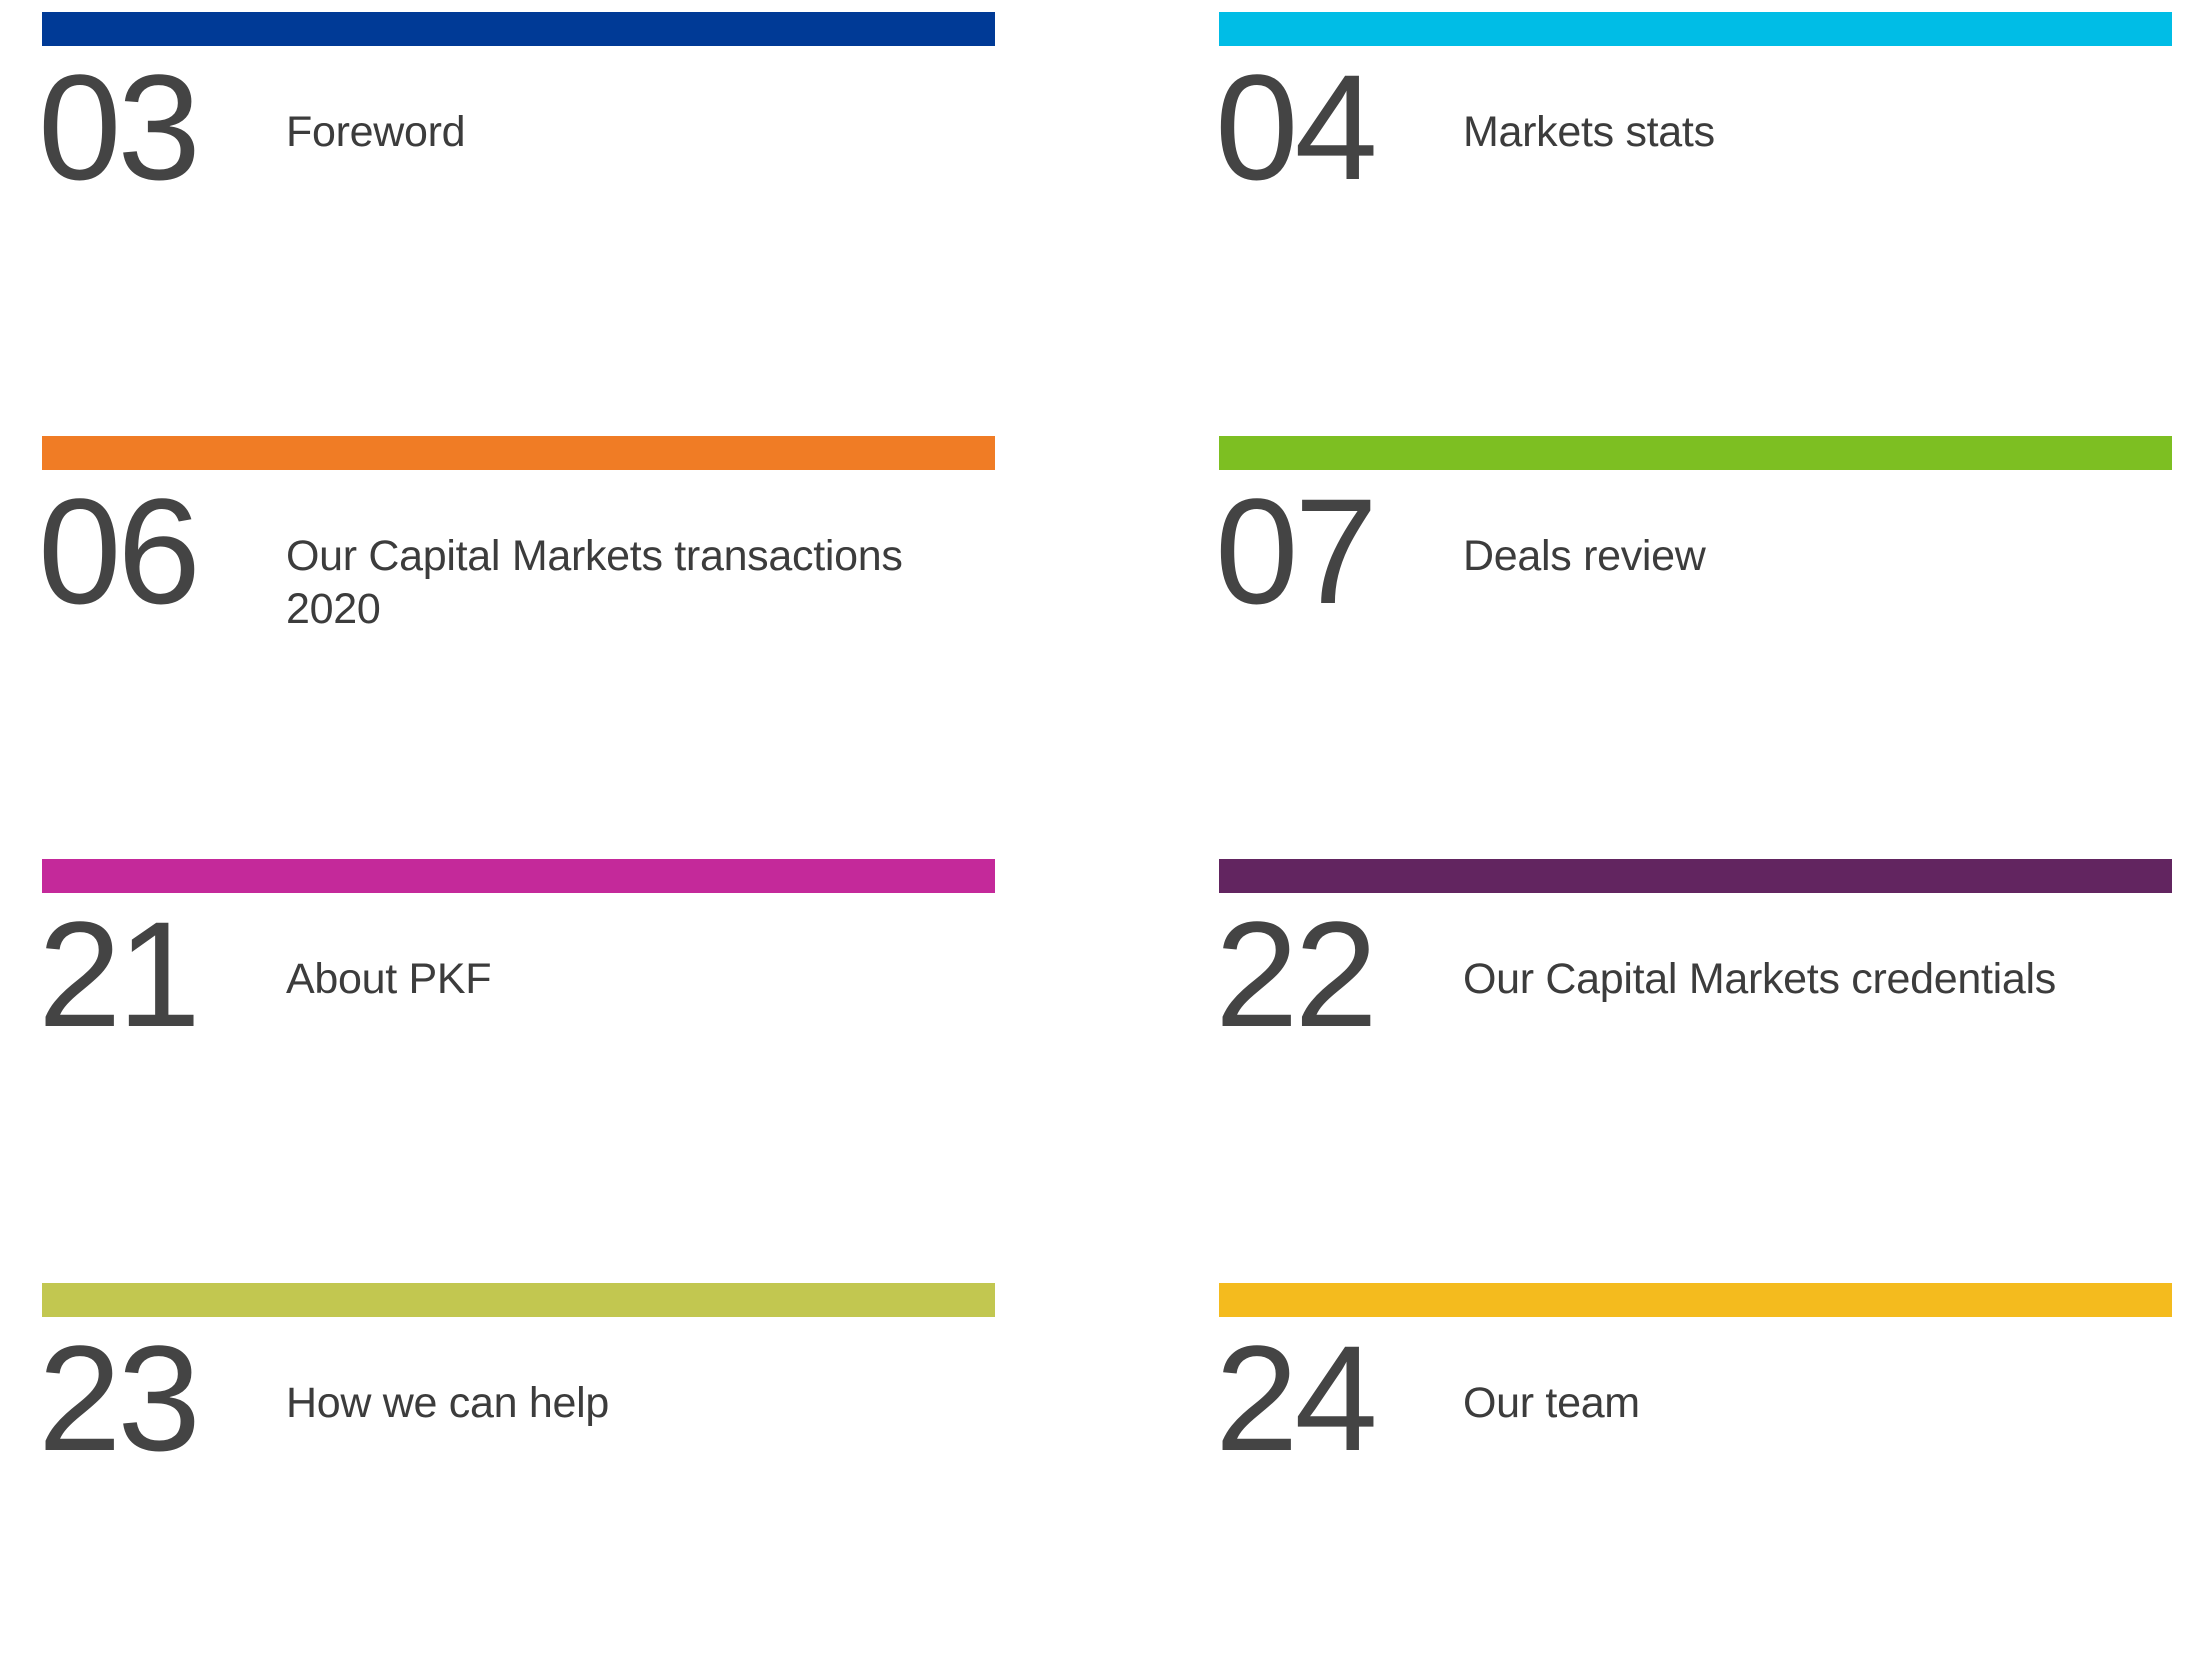 This screenshot has height=1663, width=2203. I want to click on section-title: Our Capital Markets transactions 2020, so click(606, 583).